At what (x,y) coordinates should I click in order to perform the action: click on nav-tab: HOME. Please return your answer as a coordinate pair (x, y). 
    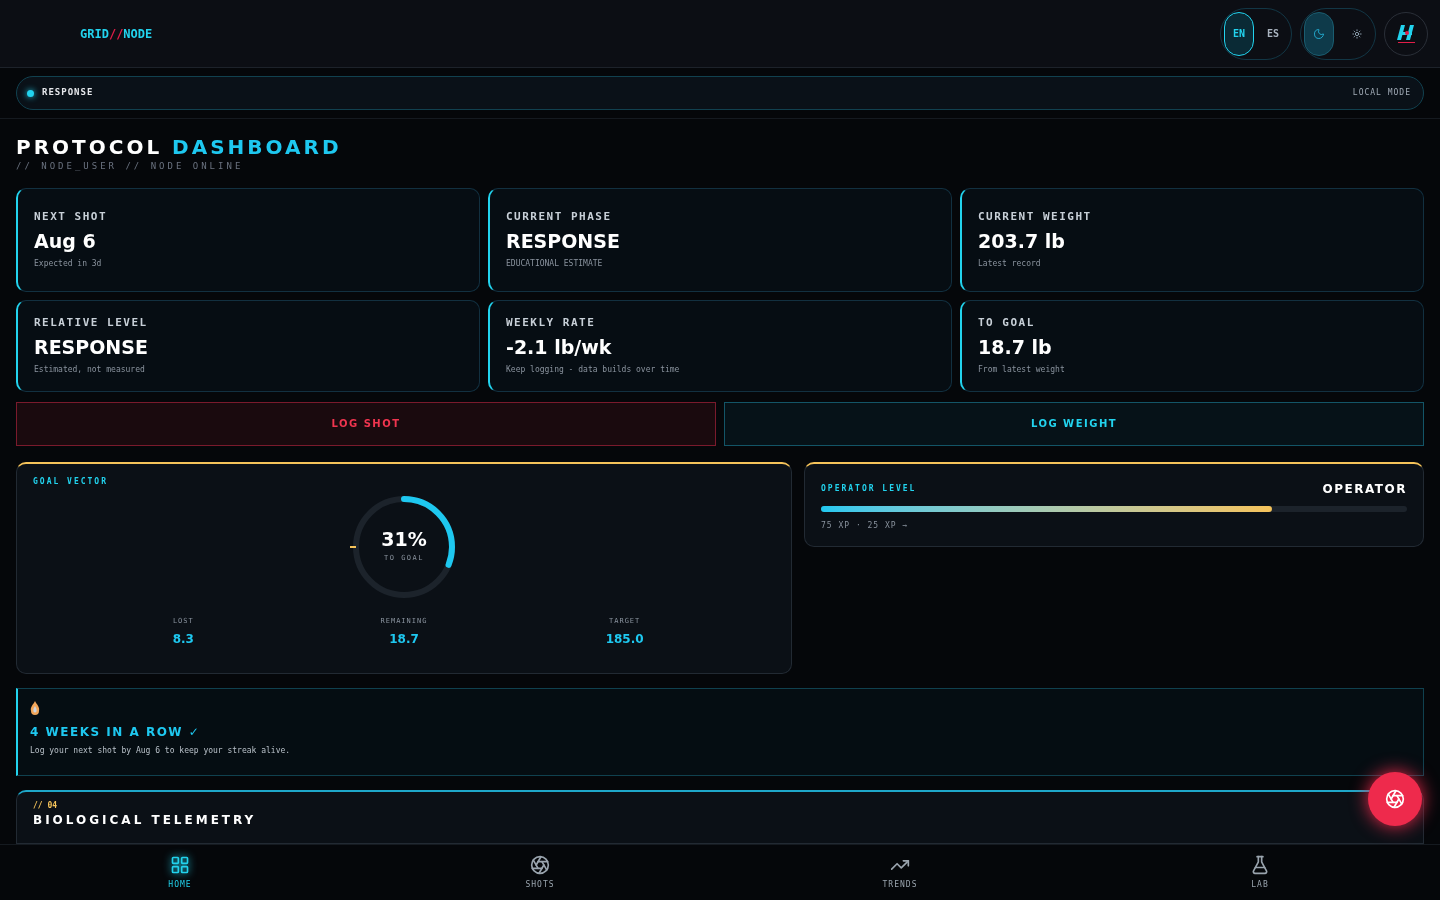
    Looking at the image, I should click on (180, 872).